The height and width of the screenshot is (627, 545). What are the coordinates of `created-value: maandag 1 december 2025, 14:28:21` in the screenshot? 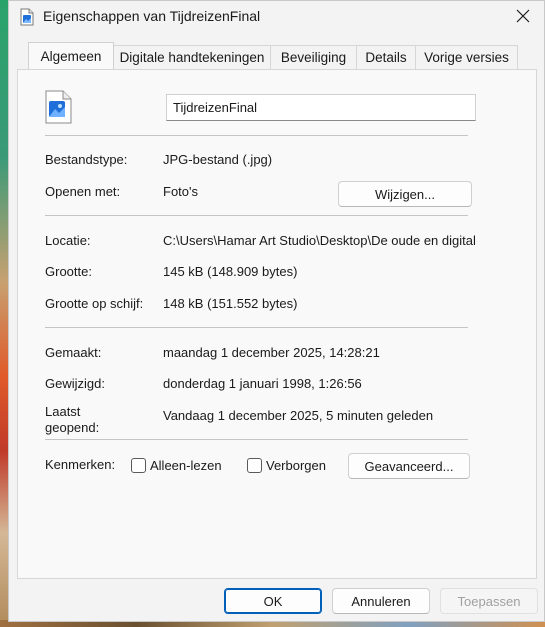 It's located at (271, 352).